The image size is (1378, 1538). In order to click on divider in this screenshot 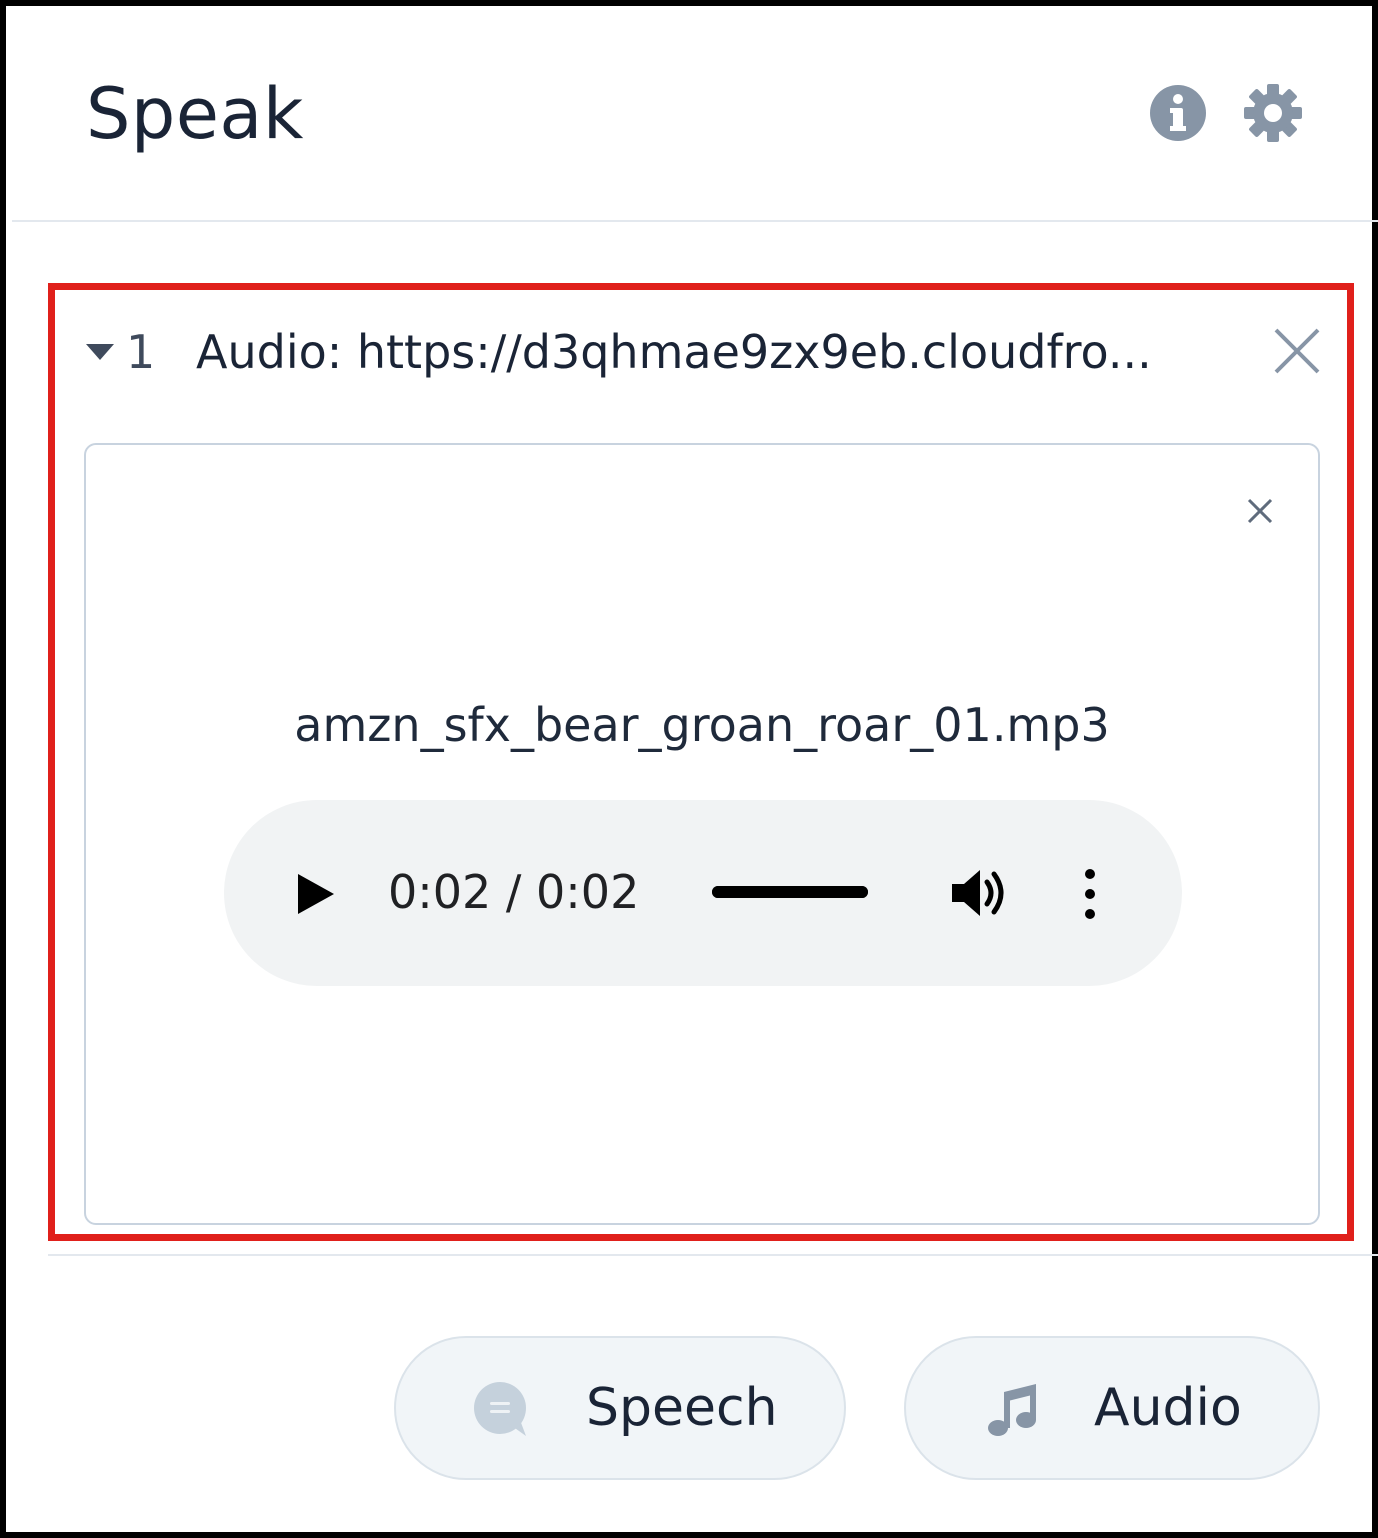, I will do `click(713, 1255)`.